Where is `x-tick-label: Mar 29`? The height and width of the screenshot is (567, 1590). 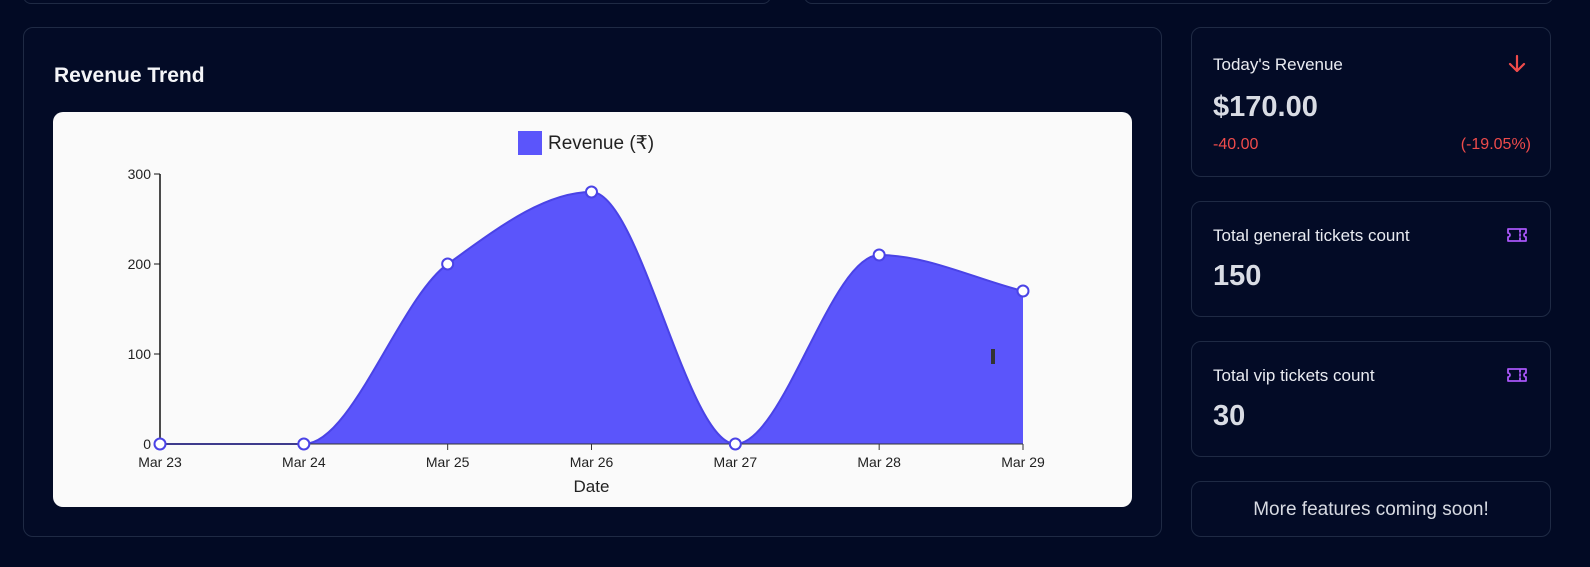 x-tick-label: Mar 29 is located at coordinates (1023, 462).